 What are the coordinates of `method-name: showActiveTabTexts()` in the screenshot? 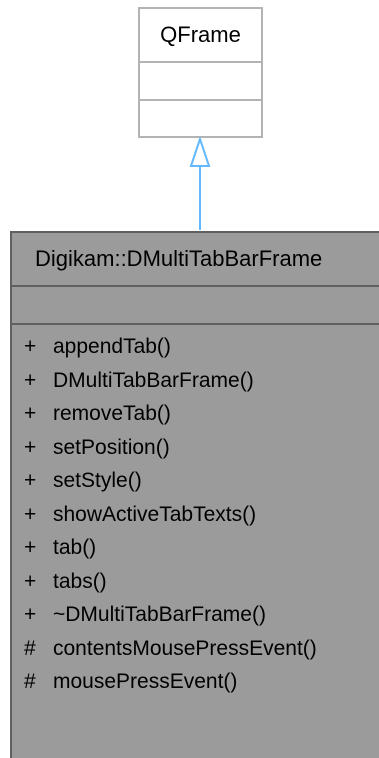 It's located at (155, 514).